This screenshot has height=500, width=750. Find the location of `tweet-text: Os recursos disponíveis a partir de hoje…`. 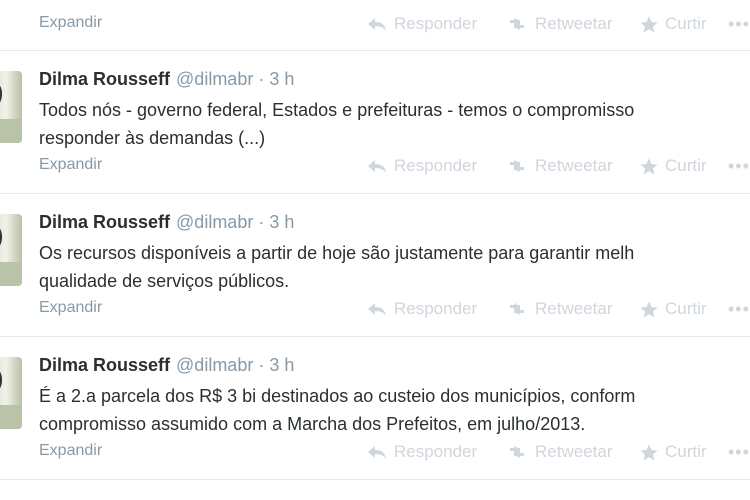

tweet-text: Os recursos disponíveis a partir de hoje… is located at coordinates (394, 267).